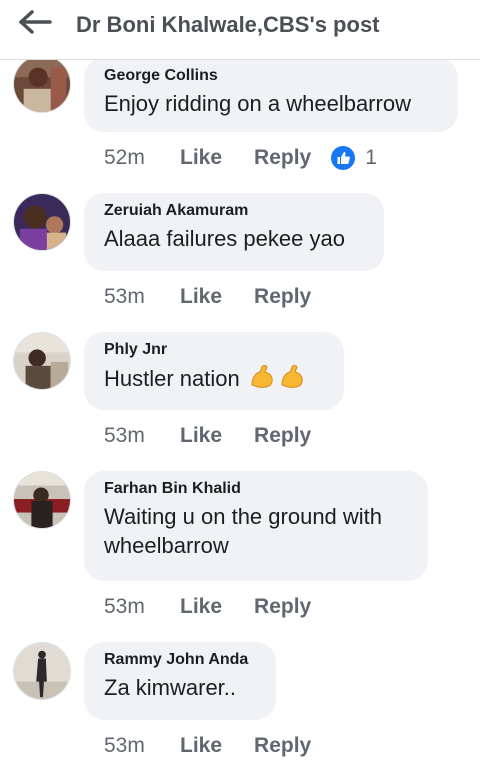 This screenshot has width=480, height=764. What do you see at coordinates (256, 489) in the screenshot?
I see `comment-author: Farhan Bin Khalid` at bounding box center [256, 489].